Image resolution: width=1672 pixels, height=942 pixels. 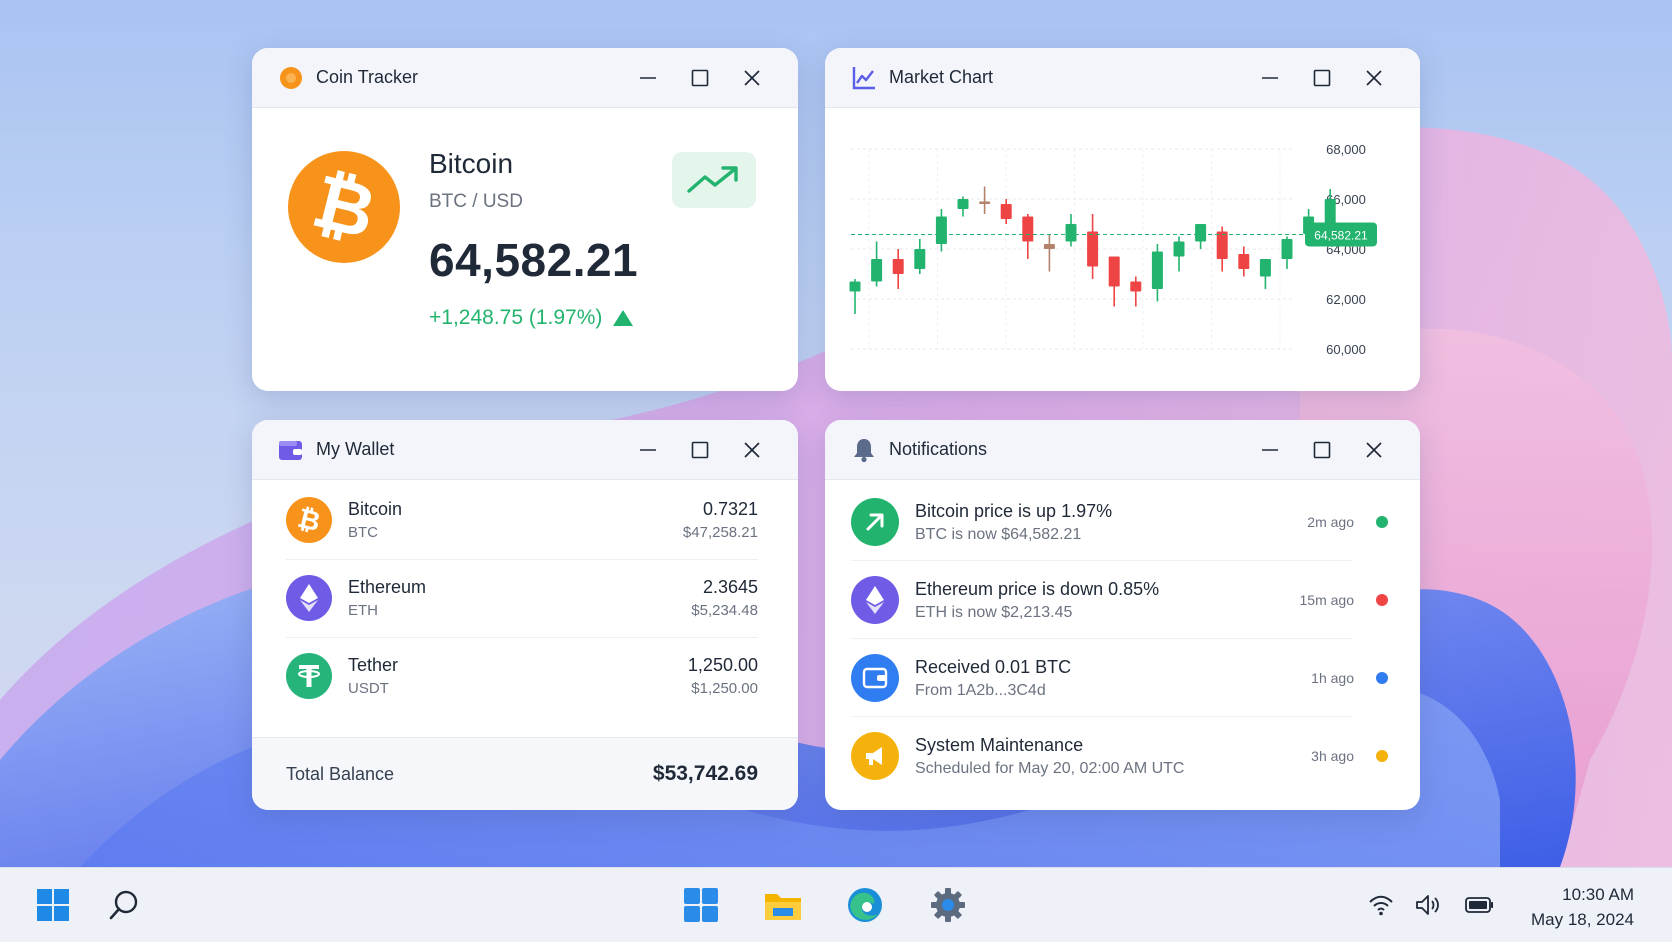 I want to click on file-explorer-icon, so click(x=783, y=907).